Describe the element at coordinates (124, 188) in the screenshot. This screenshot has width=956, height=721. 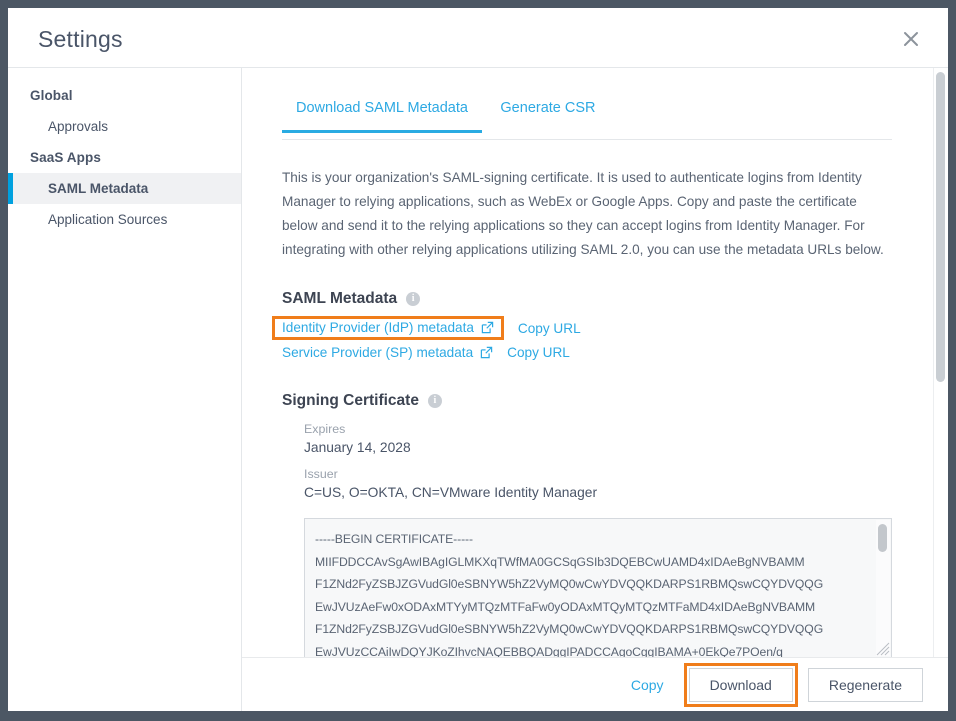
I see `sidebar-item-saml-metadata: SAML Metadata` at that location.